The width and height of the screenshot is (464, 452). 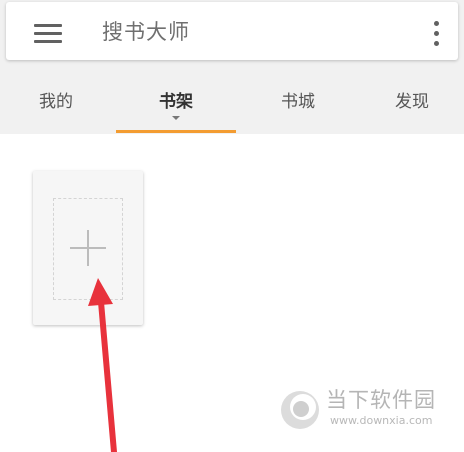 What do you see at coordinates (300, 410) in the screenshot?
I see `watermark-logo-icon` at bounding box center [300, 410].